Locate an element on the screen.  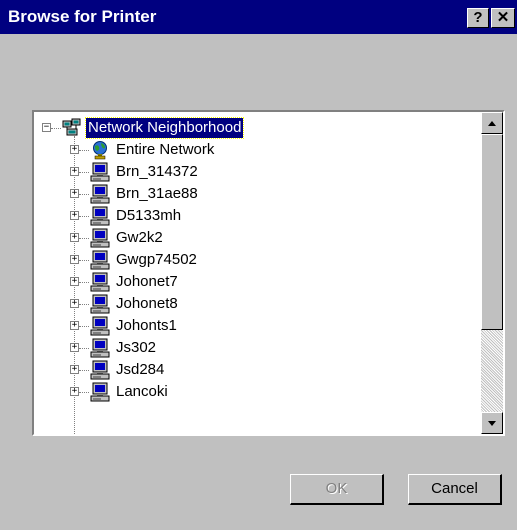
scroll-up-button is located at coordinates (492, 123).